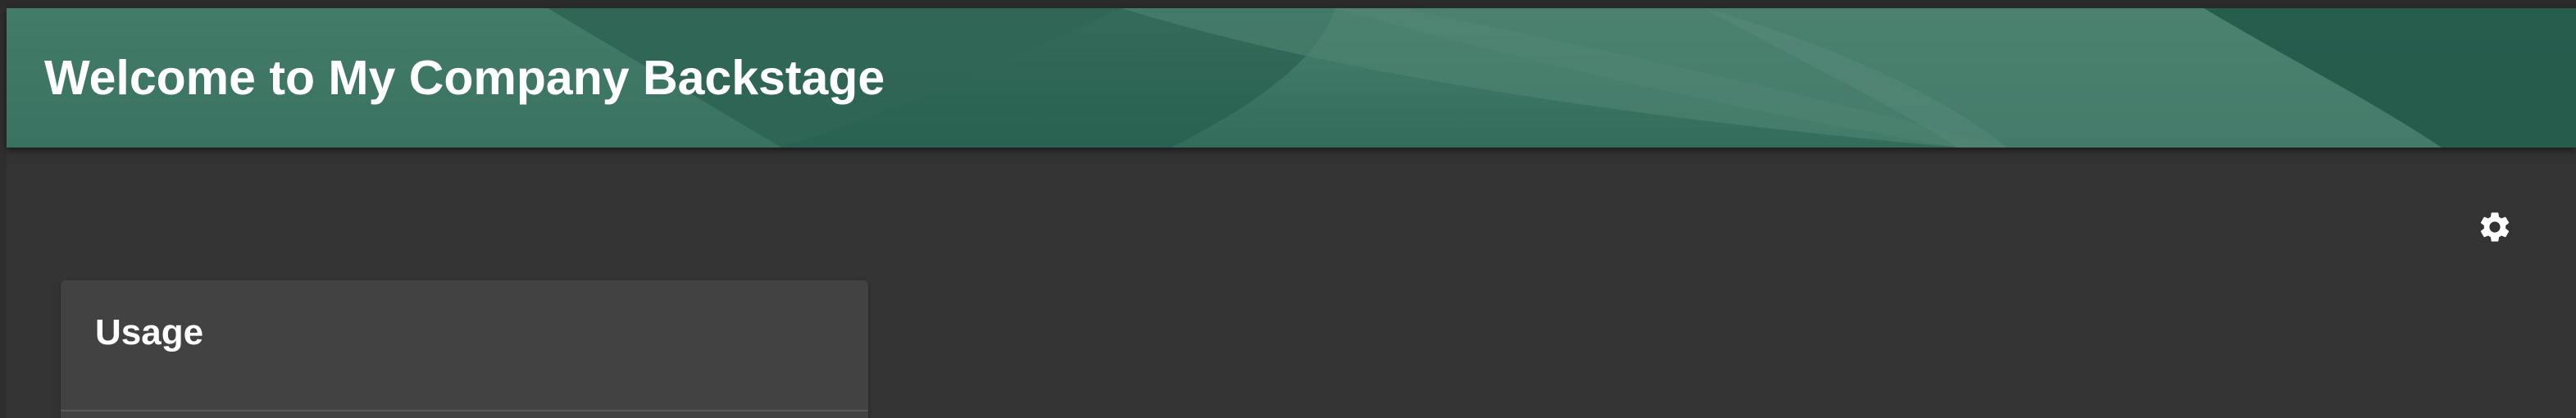  What do you see at coordinates (1288, 4) in the screenshot?
I see `top-window-edge` at bounding box center [1288, 4].